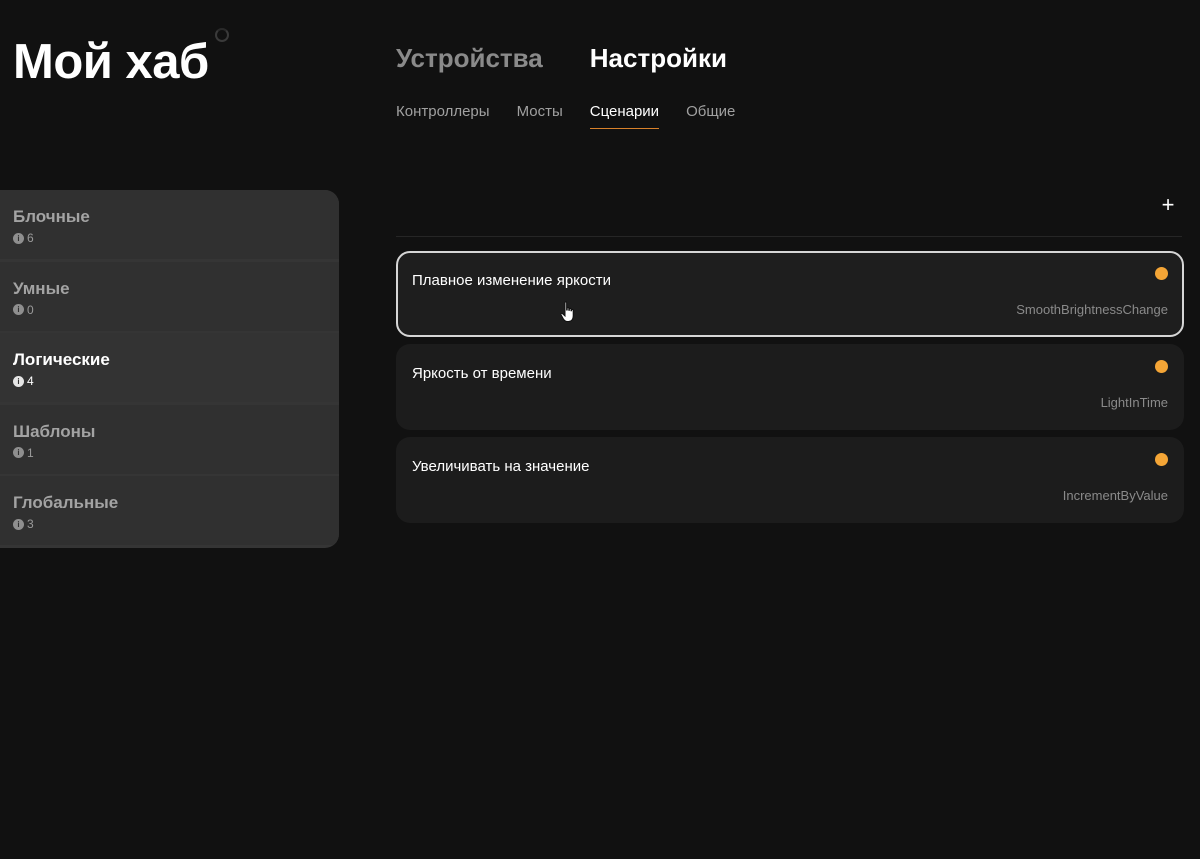 This screenshot has height=859, width=1200. Describe the element at coordinates (30, 238) in the screenshot. I see `category-count-value: 6` at that location.